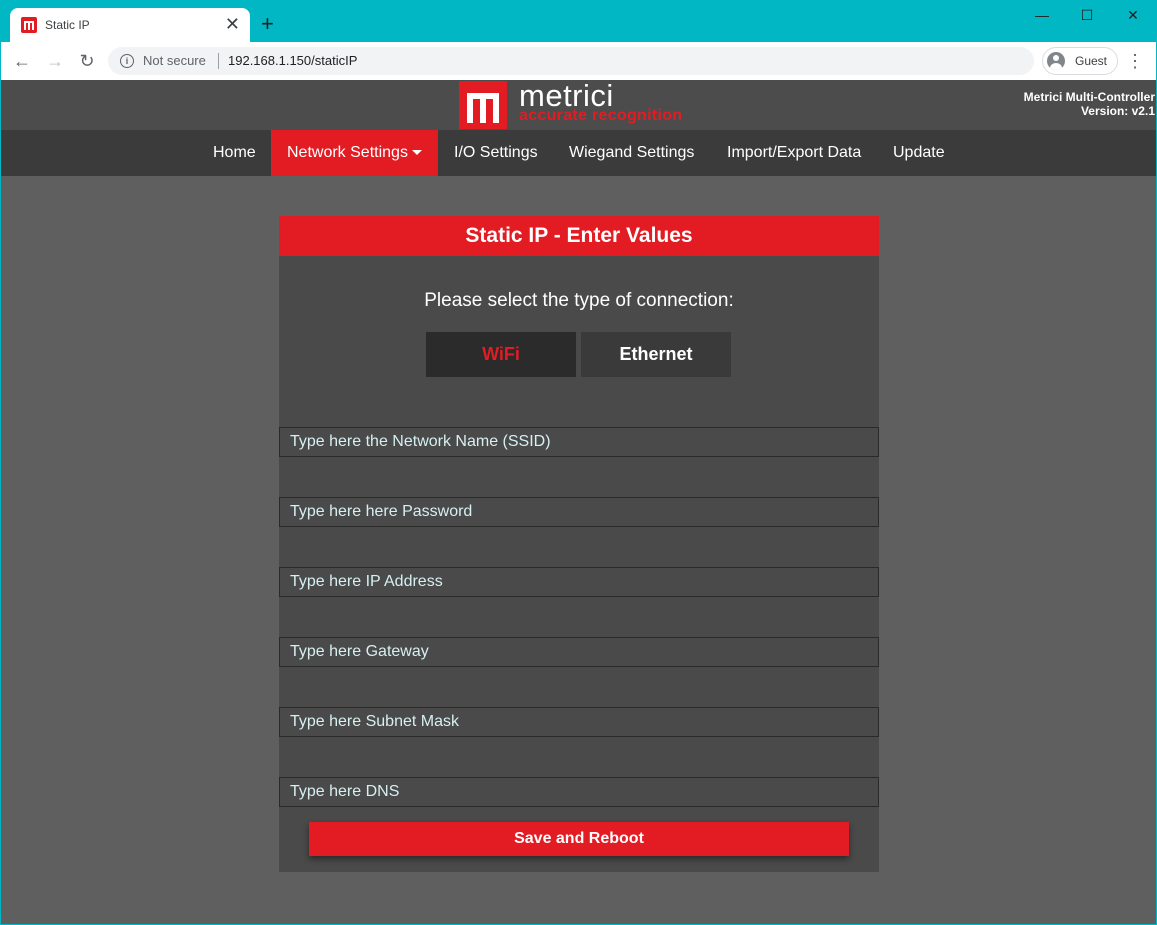 This screenshot has height=925, width=1157. What do you see at coordinates (67, 25) in the screenshot?
I see `tab-title: Static IP` at bounding box center [67, 25].